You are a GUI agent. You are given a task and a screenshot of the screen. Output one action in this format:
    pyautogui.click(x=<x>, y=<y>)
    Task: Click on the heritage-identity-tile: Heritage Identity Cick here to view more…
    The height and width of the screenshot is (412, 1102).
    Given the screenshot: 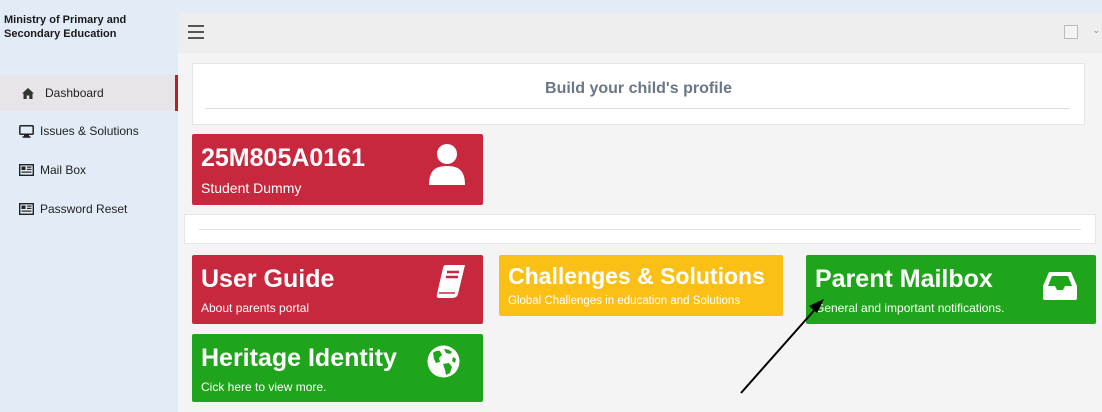 What is the action you would take?
    pyautogui.click(x=337, y=368)
    